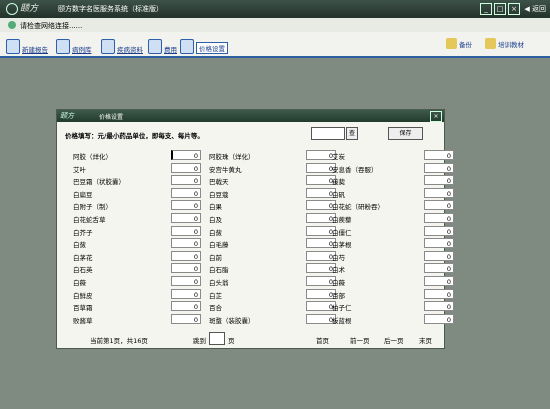 This screenshot has width=550, height=409. What do you see at coordinates (92, 157) in the screenshot?
I see `medicine-name: 阿胶（烊化）` at bounding box center [92, 157].